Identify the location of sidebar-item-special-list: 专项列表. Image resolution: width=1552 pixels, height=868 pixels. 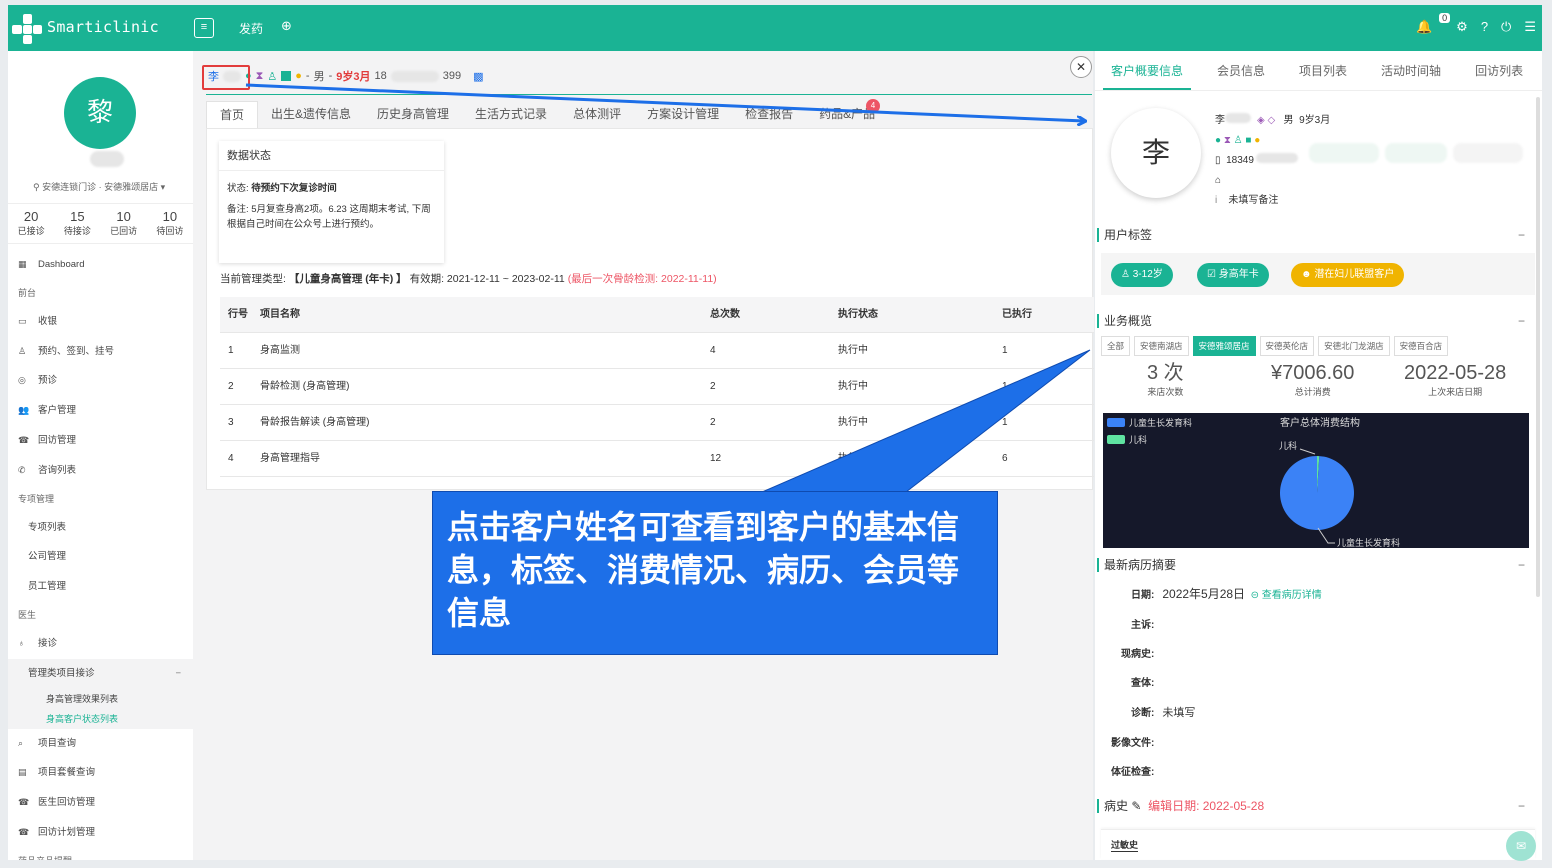
(100, 528).